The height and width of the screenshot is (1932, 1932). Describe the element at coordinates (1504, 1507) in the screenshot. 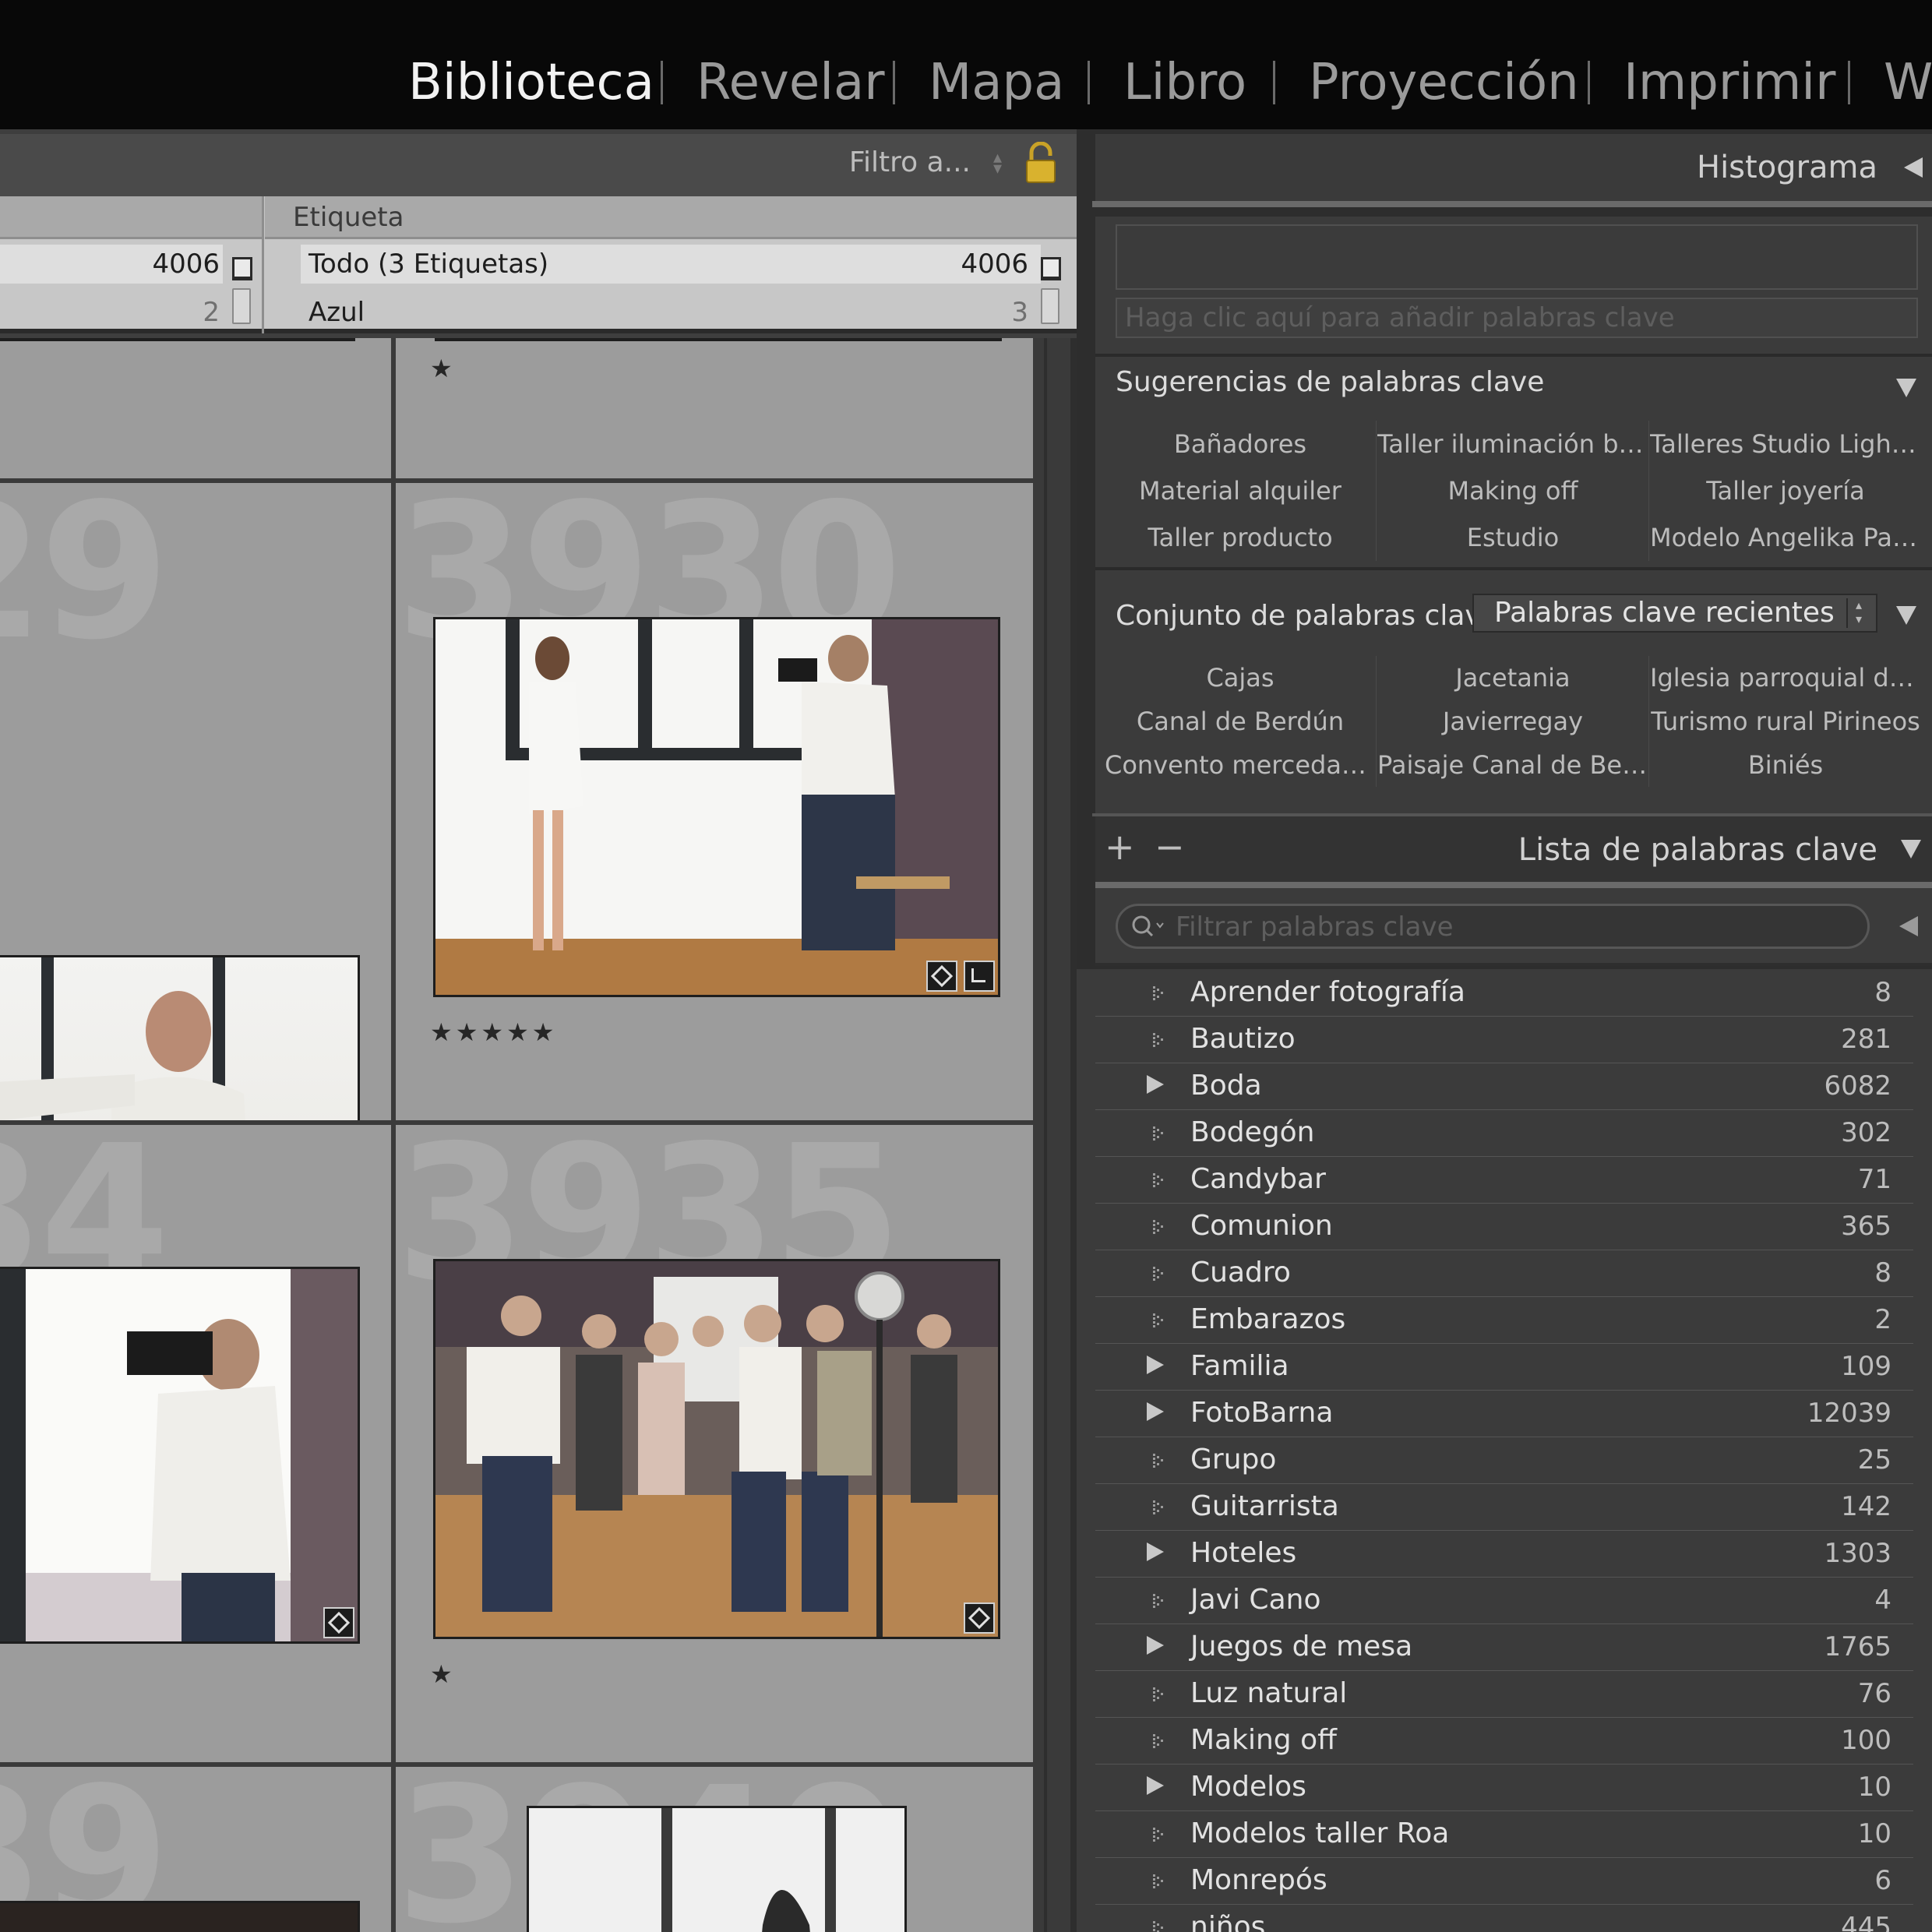

I see `keyword-list-item: Guitarrista 142` at that location.